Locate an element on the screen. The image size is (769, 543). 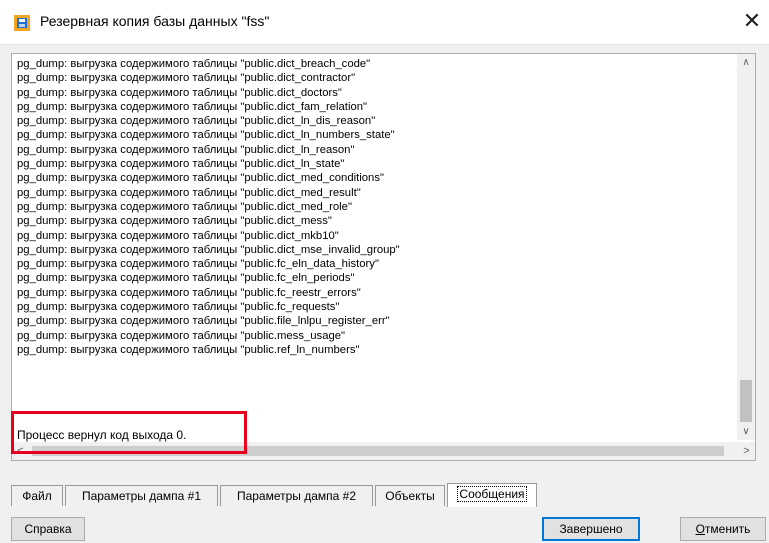
tab-messages: Сообщения is located at coordinates (492, 495).